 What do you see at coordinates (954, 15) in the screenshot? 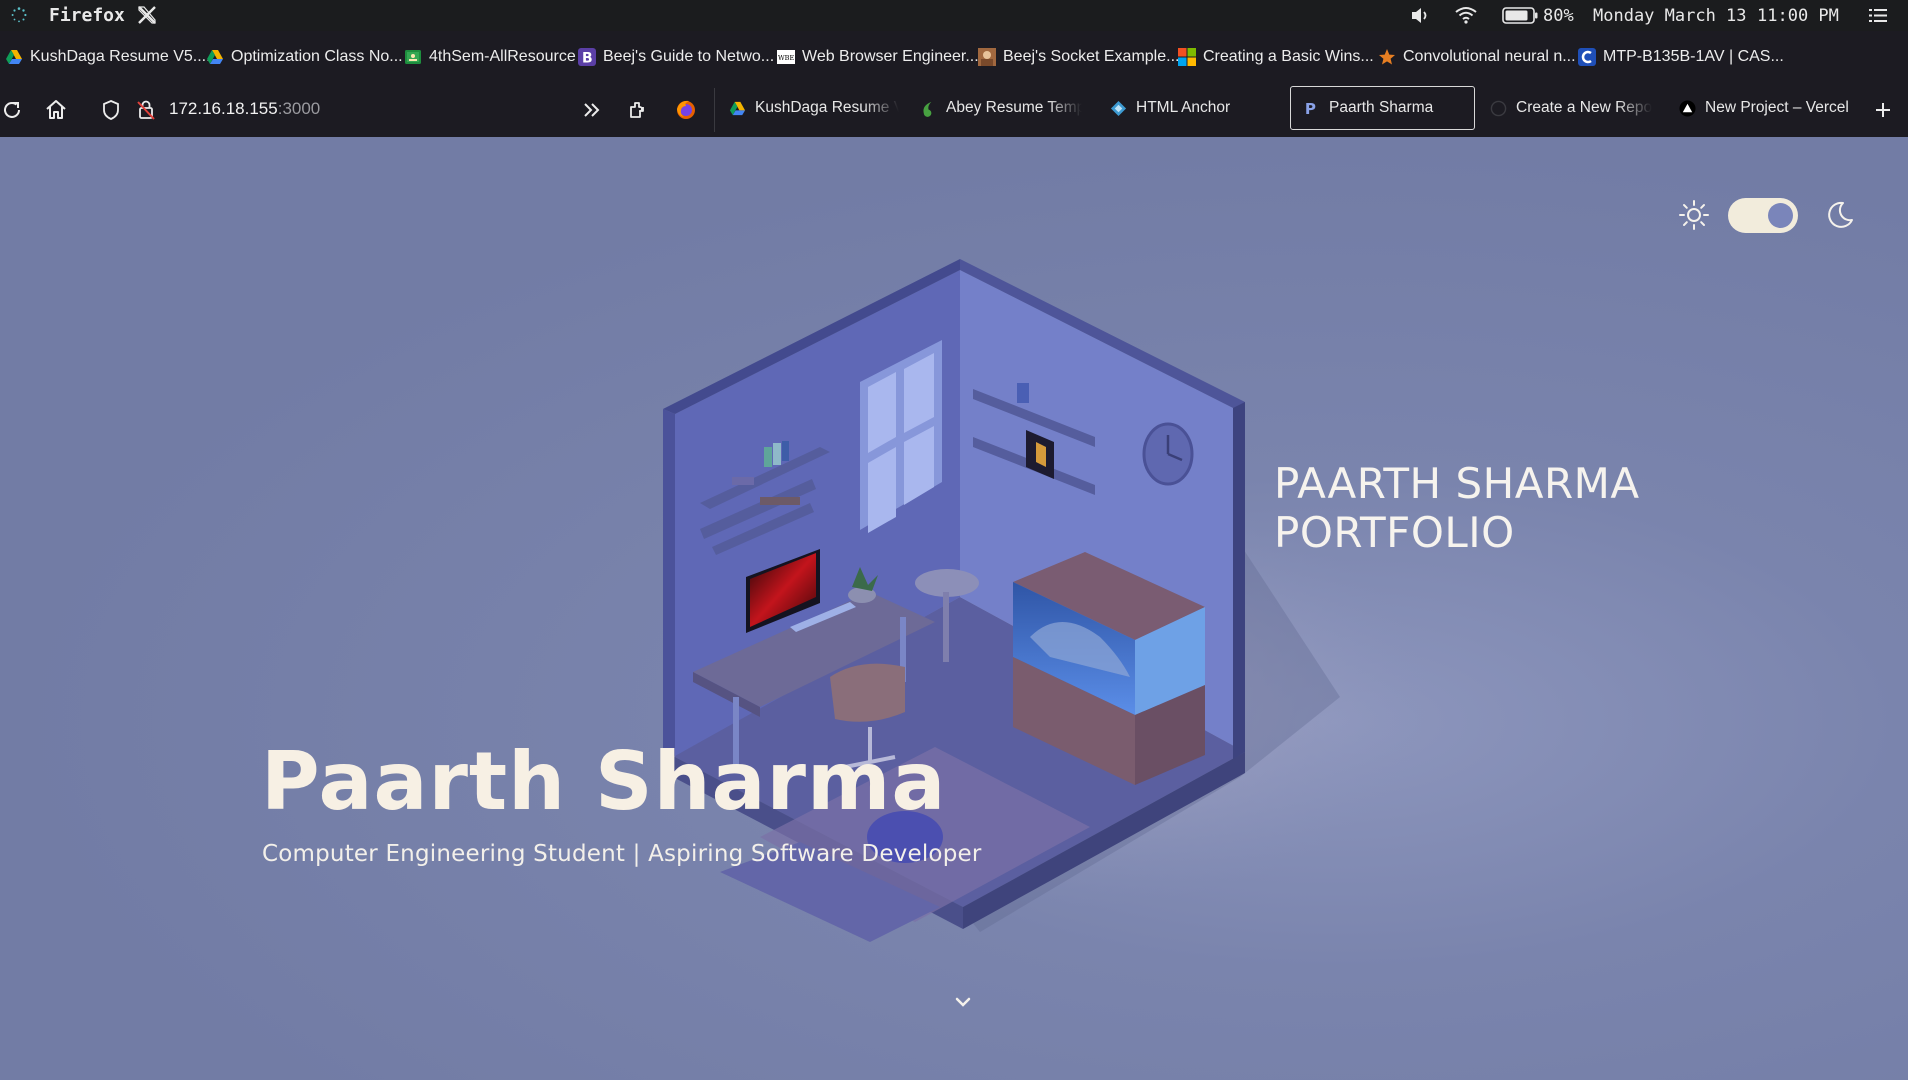
I see `os-top-bar: Firefox 80% Monday March 13 11:00 PM` at bounding box center [954, 15].